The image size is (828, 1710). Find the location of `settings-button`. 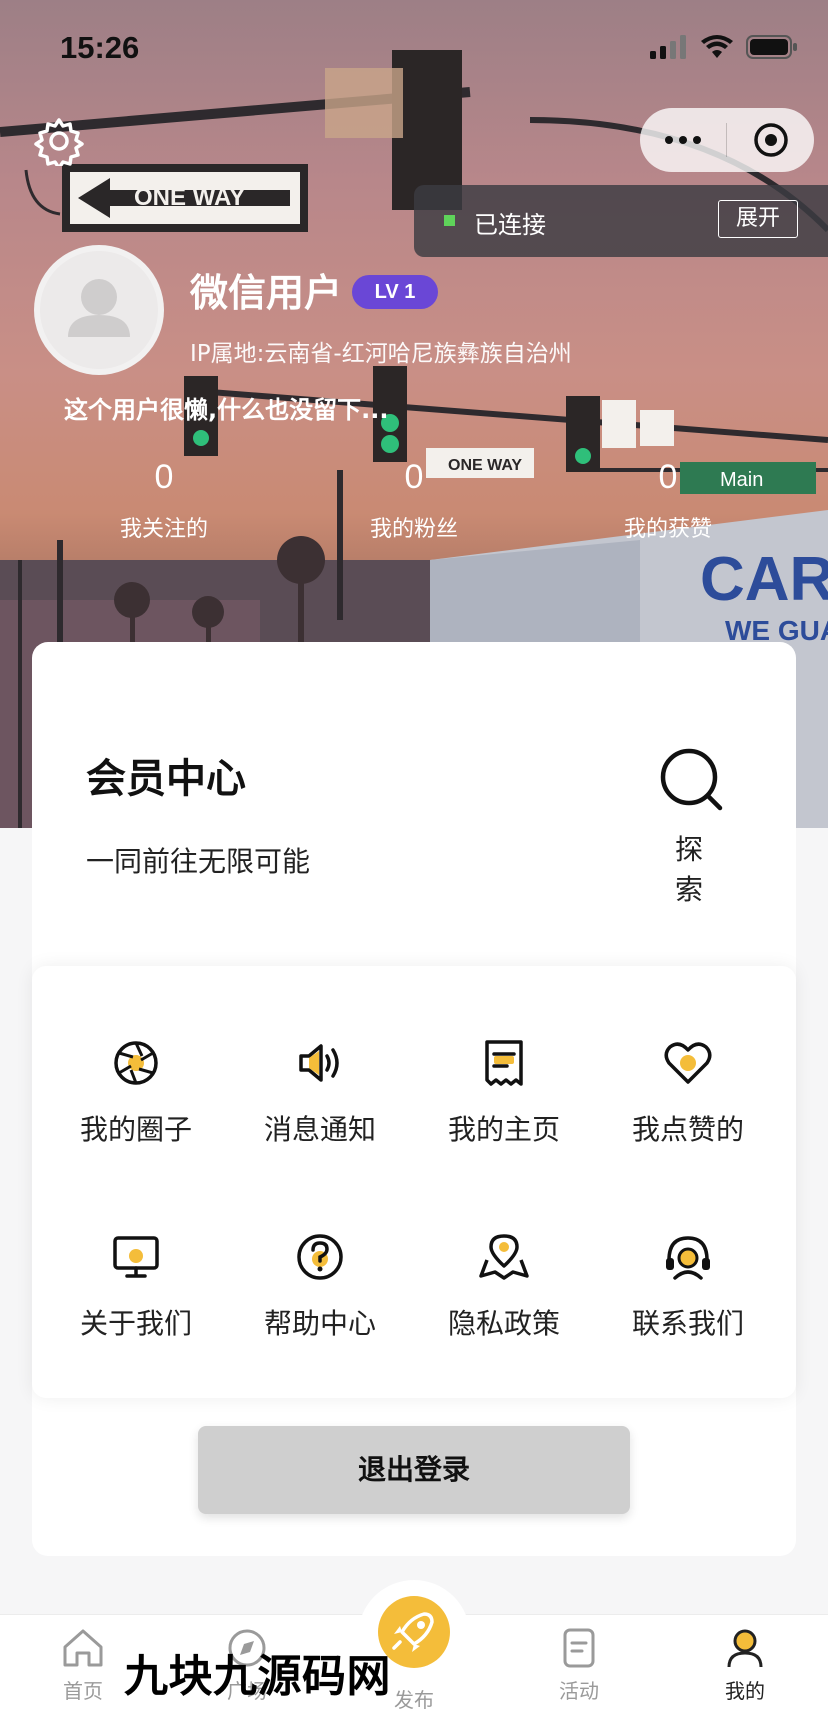

settings-button is located at coordinates (59, 143).